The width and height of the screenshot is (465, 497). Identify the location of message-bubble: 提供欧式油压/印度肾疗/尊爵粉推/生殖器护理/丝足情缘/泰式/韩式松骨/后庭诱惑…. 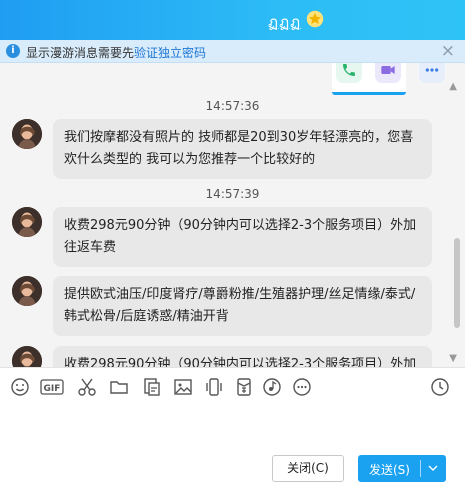
(242, 306).